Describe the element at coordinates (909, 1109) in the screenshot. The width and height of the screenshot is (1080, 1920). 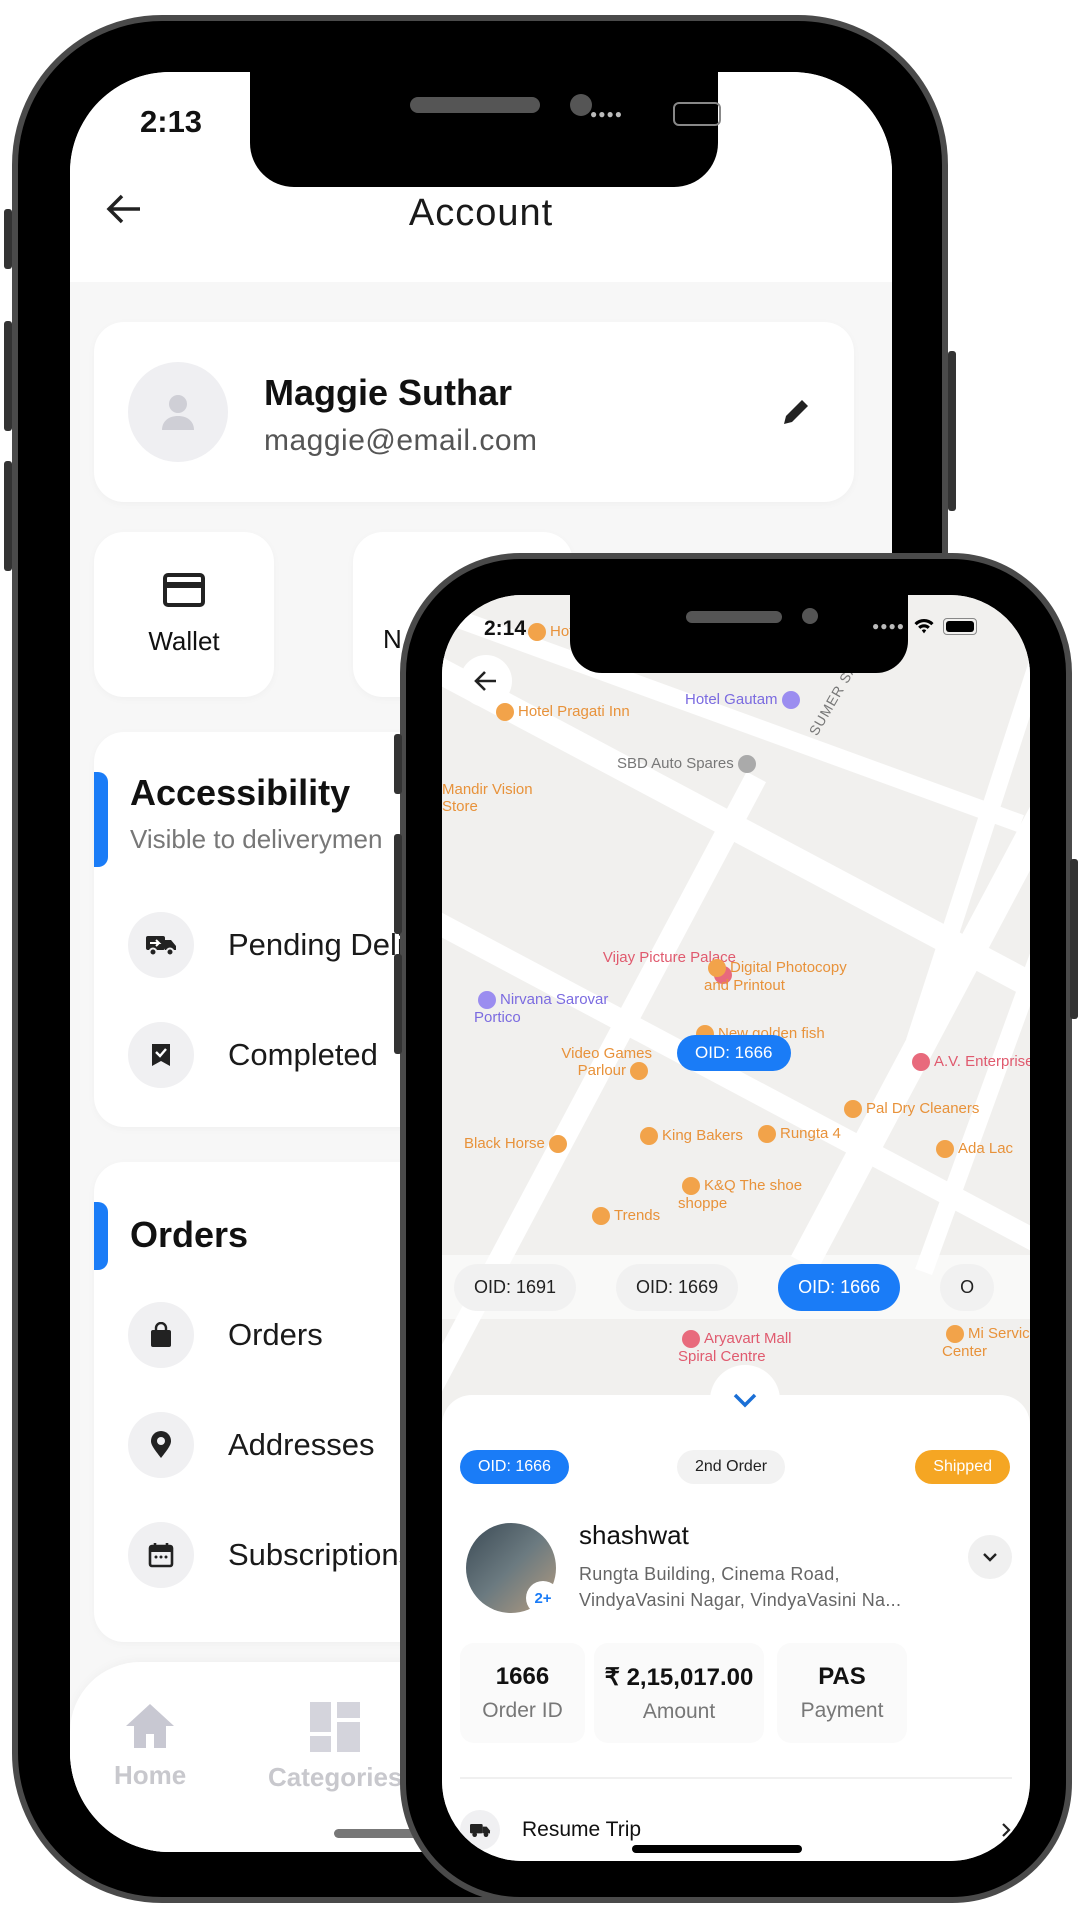
I see `map-poi: Pal Dry Cleaners` at that location.